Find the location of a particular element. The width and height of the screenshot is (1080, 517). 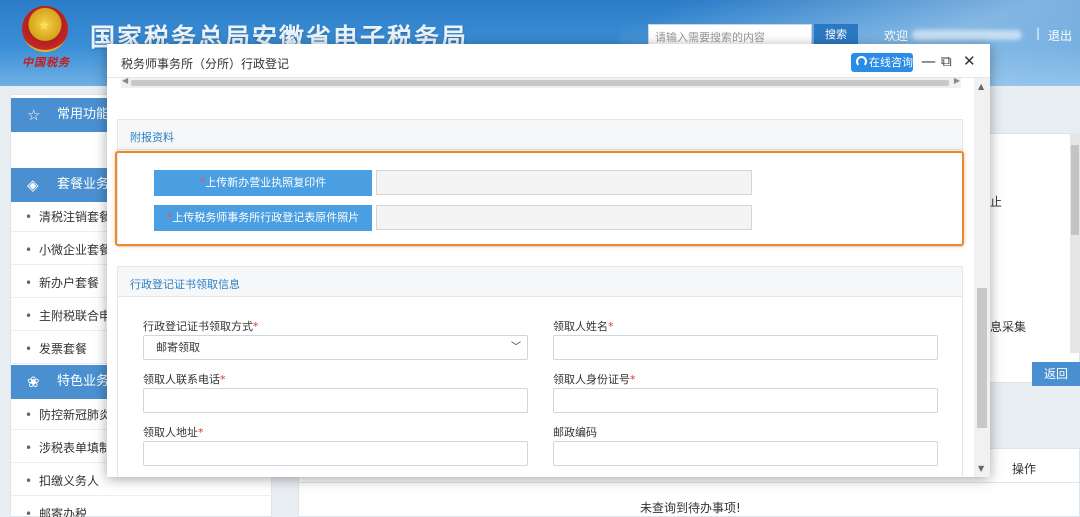

recipient-name-label: 领取人姓名* is located at coordinates (583, 326).